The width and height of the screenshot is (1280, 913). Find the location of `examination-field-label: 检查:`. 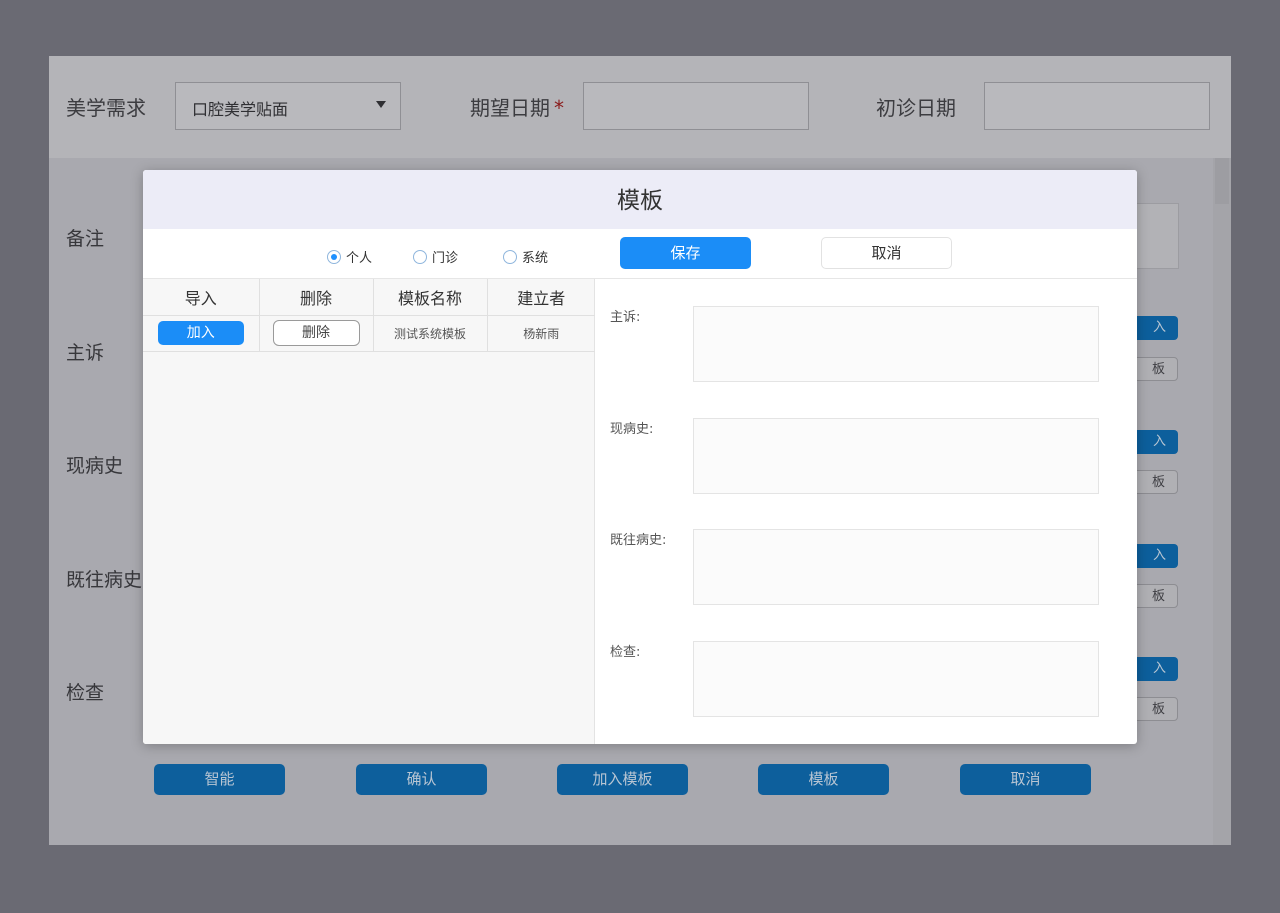

examination-field-label: 检查: is located at coordinates (625, 652).